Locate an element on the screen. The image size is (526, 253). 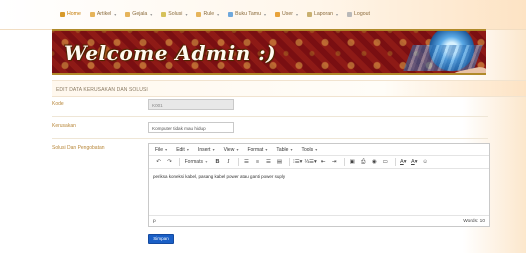
nav-item-label: Buku Tamu is located at coordinates (248, 14).